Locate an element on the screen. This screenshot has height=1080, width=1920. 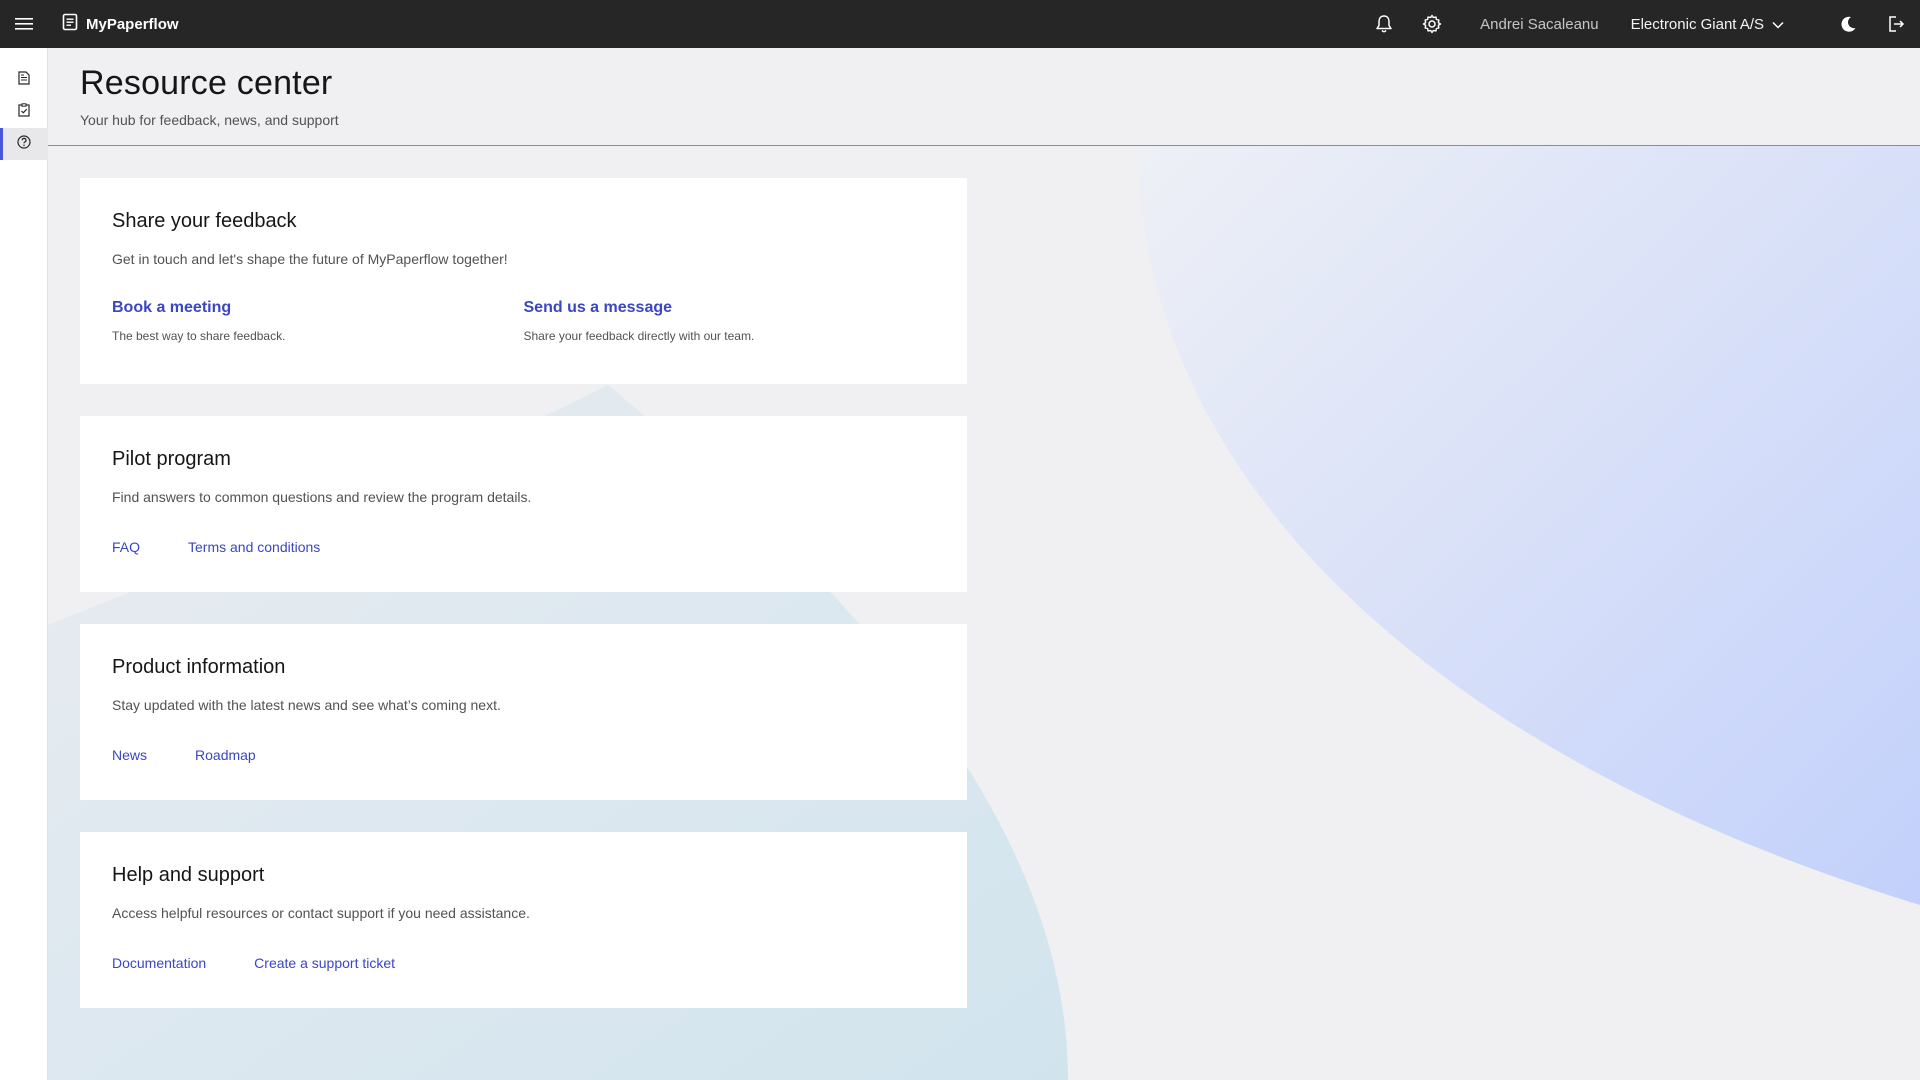
chevron-down-icon is located at coordinates (1778, 24).